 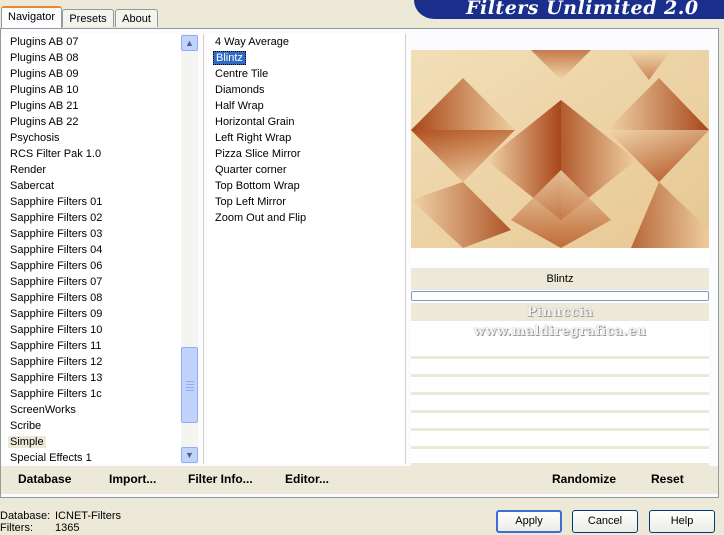 I want to click on database-status-label: Database:, so click(x=25, y=516).